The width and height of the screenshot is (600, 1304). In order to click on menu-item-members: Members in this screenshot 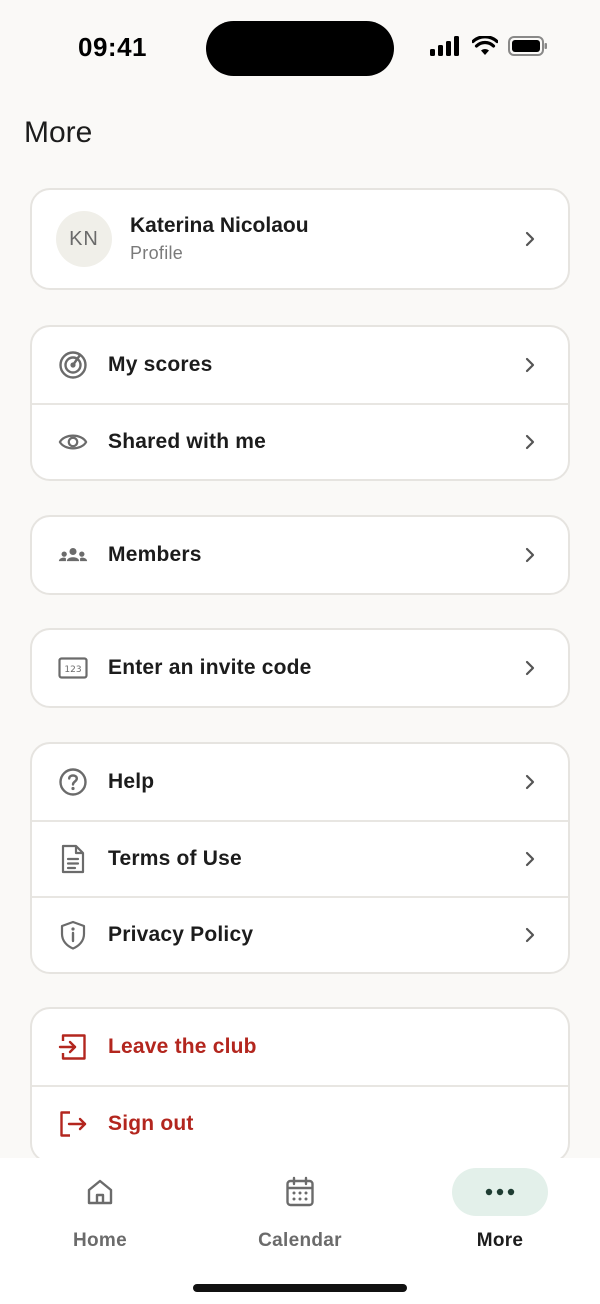, I will do `click(300, 555)`.